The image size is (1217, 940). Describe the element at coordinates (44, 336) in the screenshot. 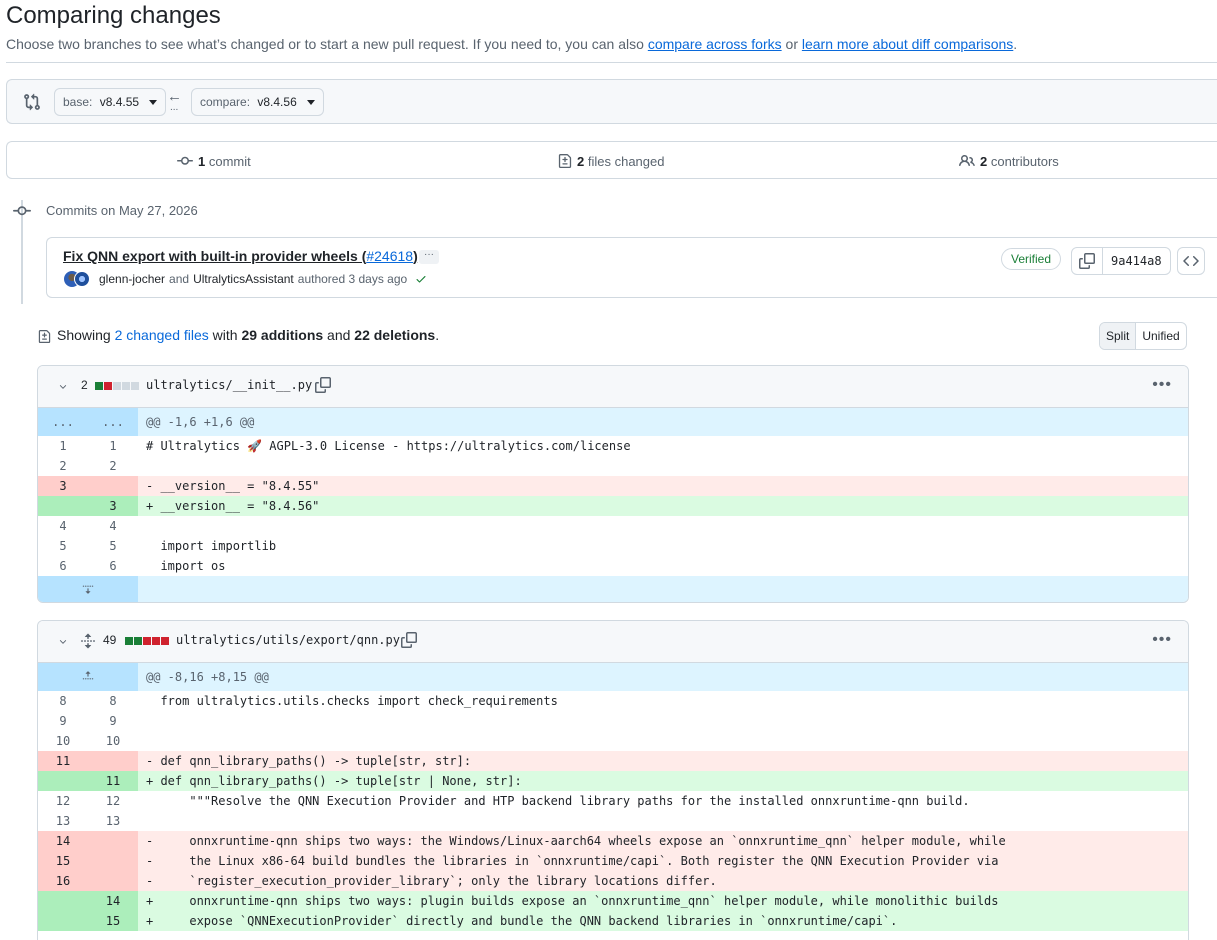

I see `file-diff-icon` at that location.